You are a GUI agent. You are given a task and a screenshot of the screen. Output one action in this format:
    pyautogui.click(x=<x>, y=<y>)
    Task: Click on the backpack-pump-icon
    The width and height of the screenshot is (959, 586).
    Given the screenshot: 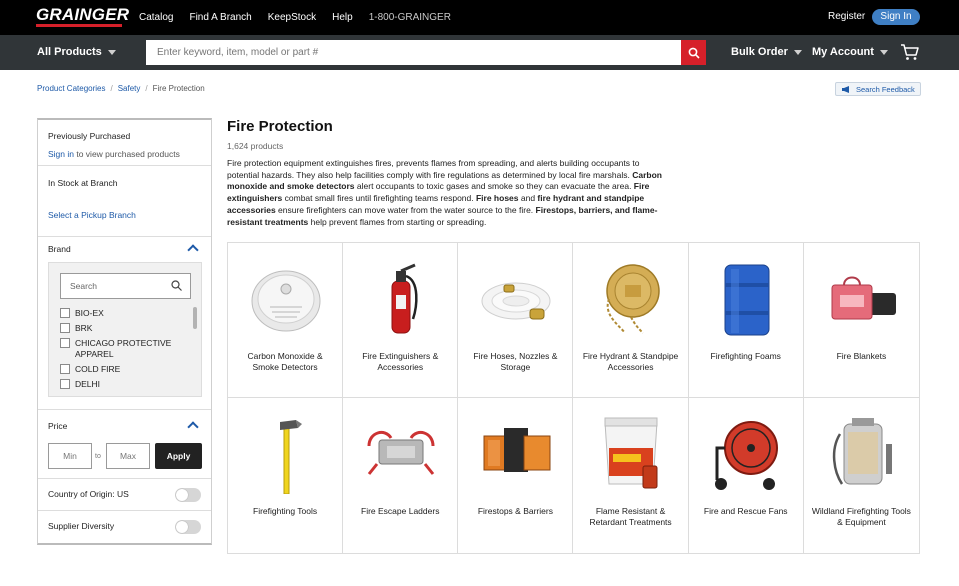 What is the action you would take?
    pyautogui.click(x=862, y=451)
    